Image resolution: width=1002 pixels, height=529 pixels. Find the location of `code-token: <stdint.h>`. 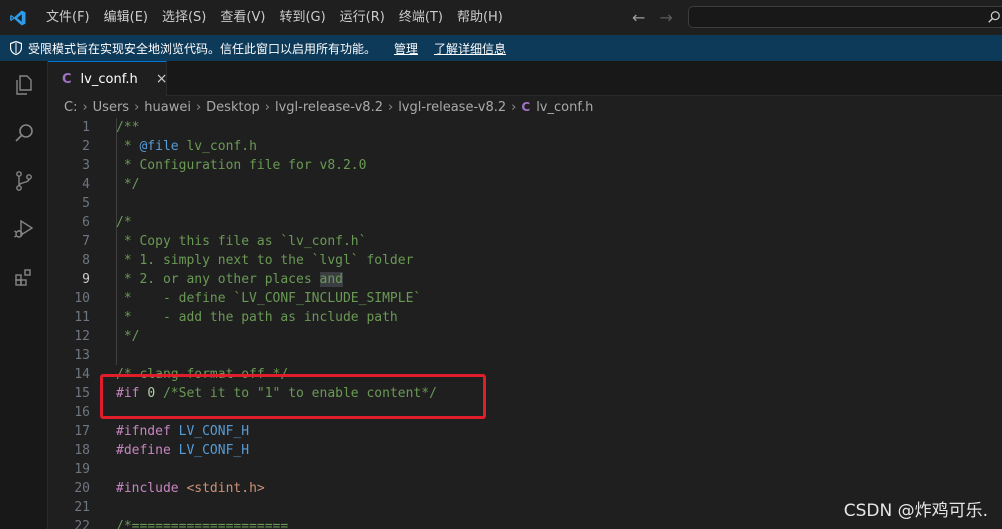

code-token: <stdint.h> is located at coordinates (225, 488).